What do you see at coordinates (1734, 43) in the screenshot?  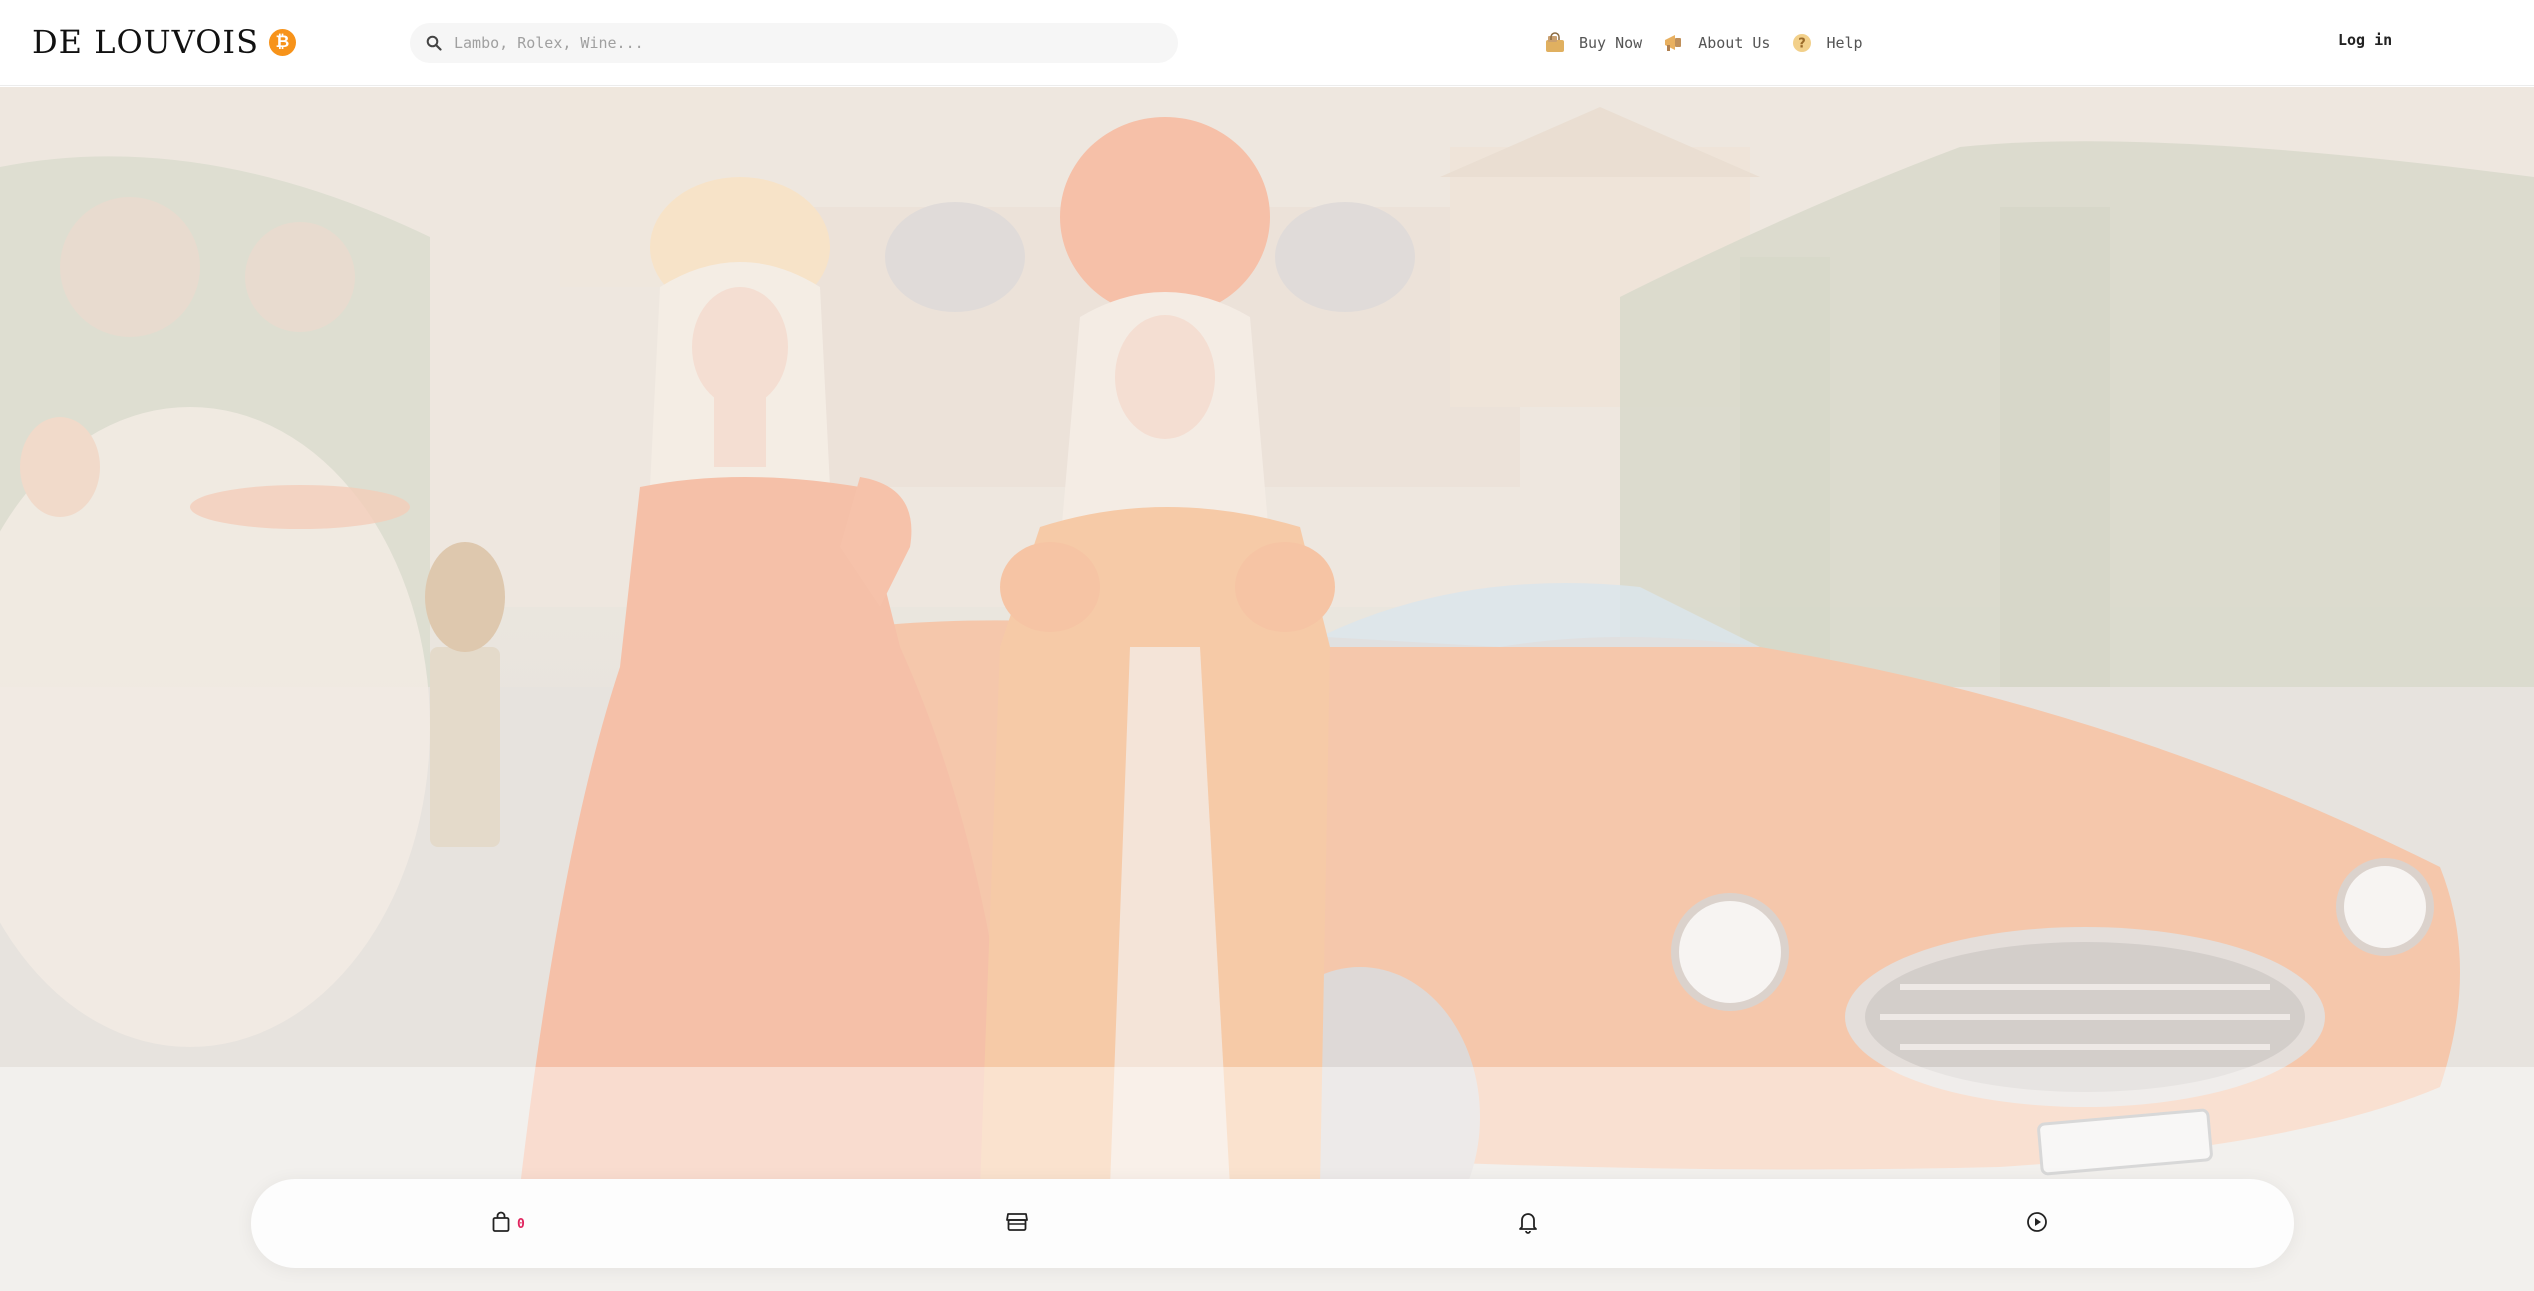 I see `nav-label-about-us: About Us` at bounding box center [1734, 43].